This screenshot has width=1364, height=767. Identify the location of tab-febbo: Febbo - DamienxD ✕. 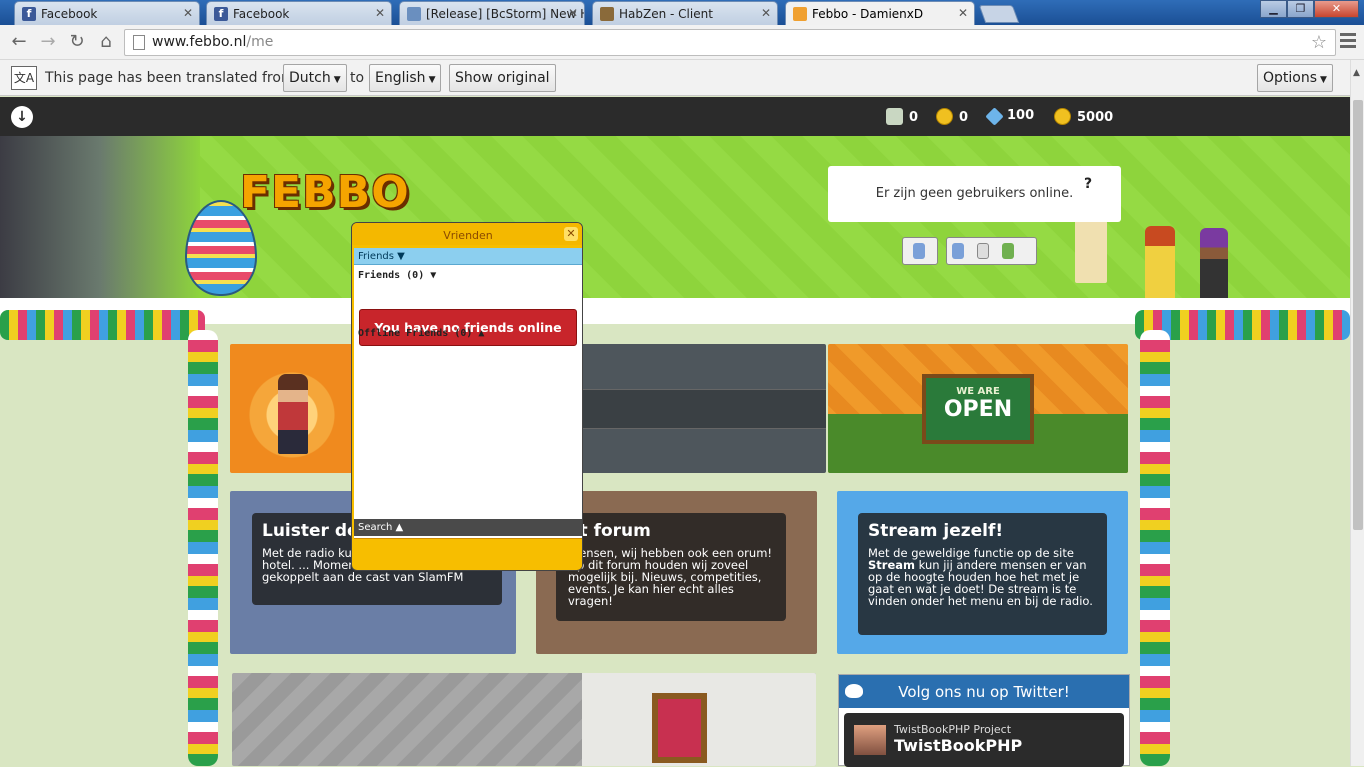
(880, 13).